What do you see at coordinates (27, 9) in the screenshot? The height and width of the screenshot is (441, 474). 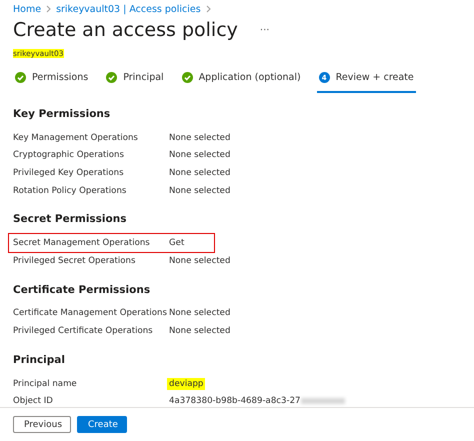 I see `breadcrumb-link: Home` at bounding box center [27, 9].